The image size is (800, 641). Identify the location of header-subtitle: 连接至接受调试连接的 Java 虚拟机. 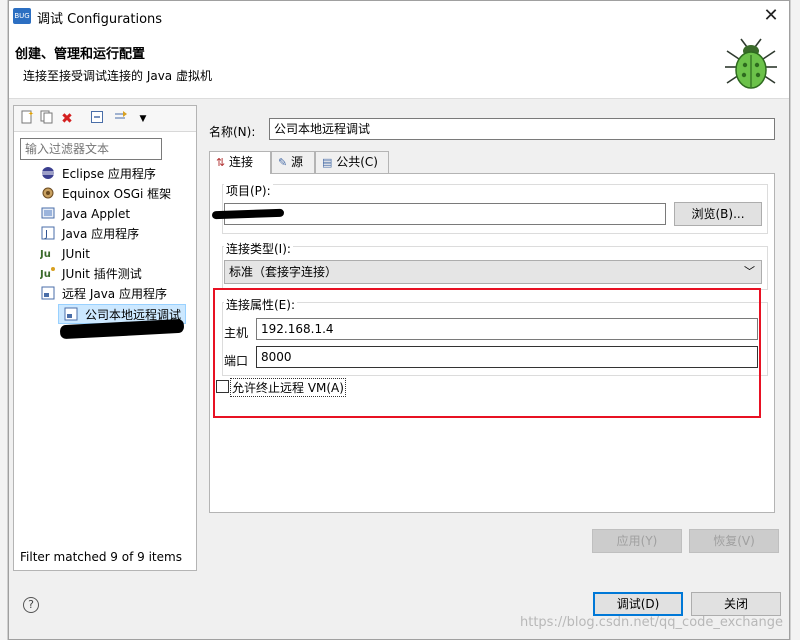
(117, 76).